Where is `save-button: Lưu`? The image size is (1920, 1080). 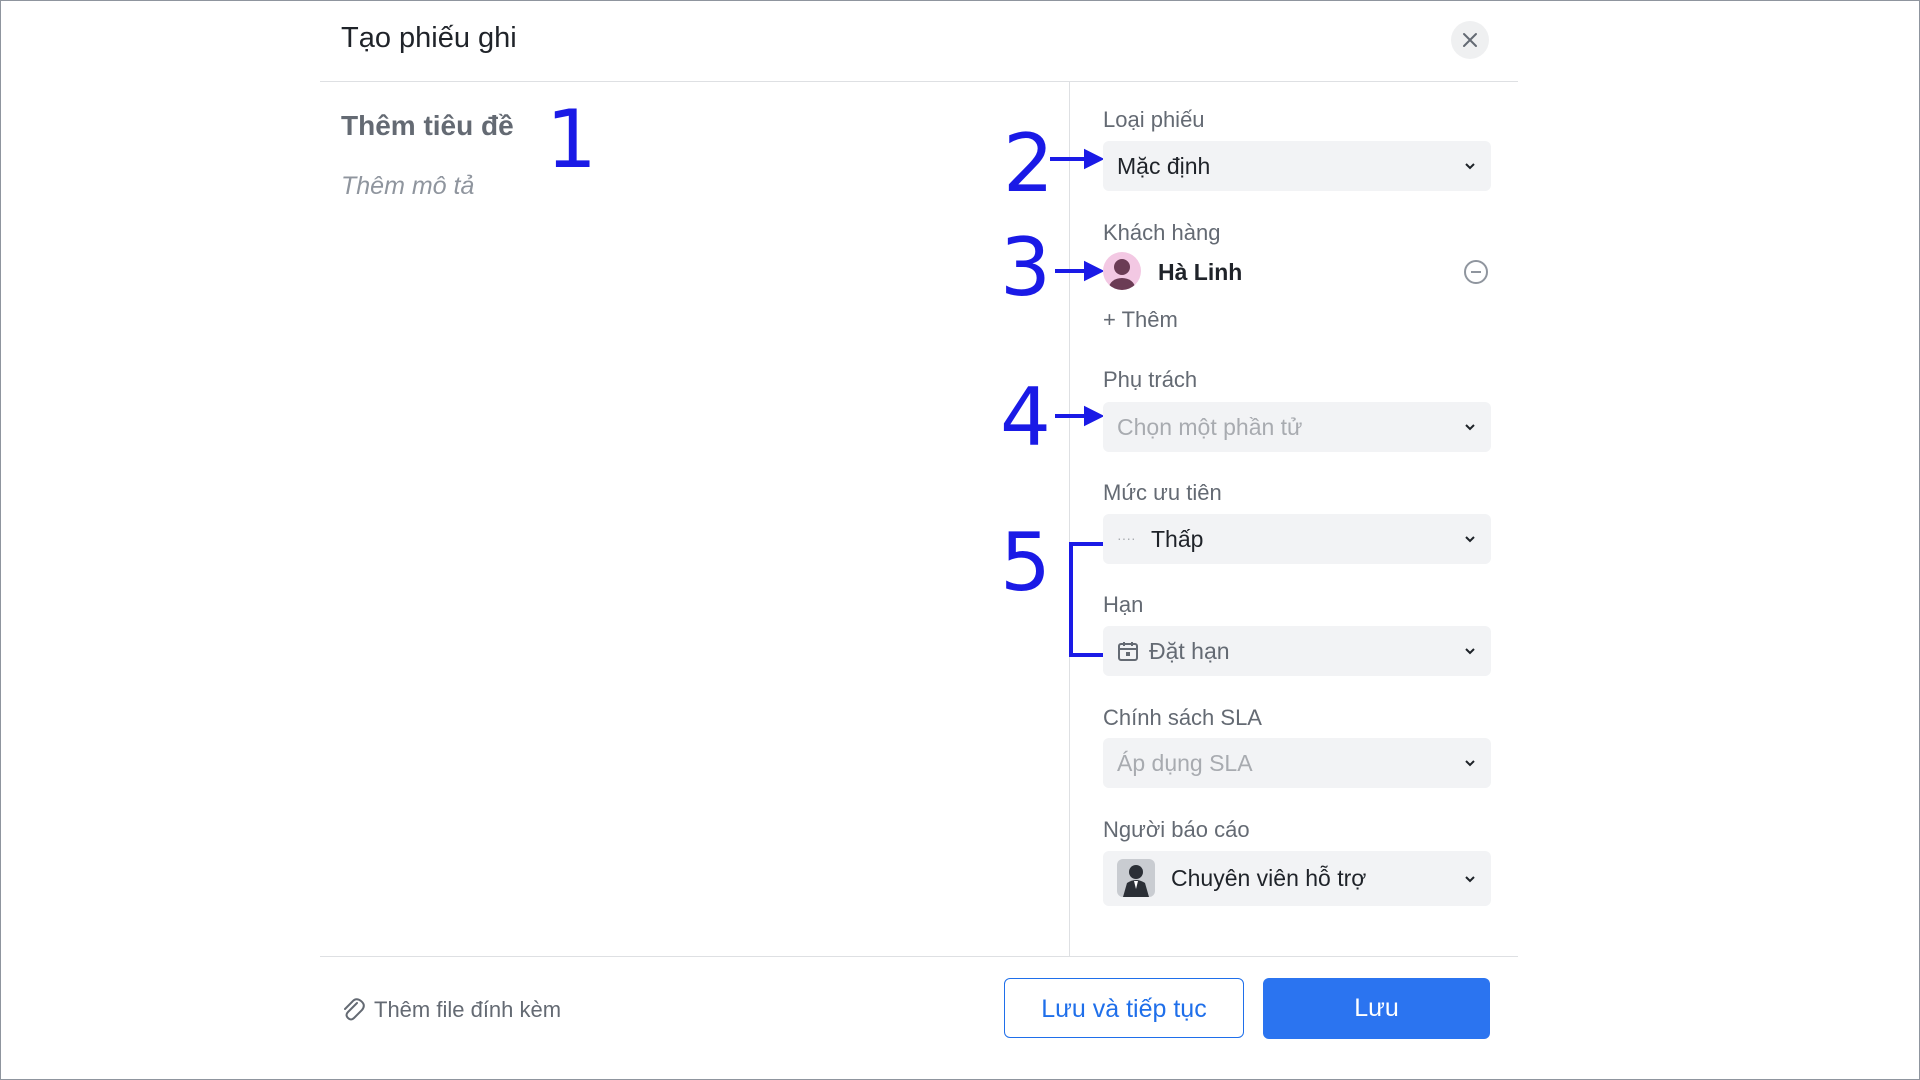
save-button: Lưu is located at coordinates (1376, 1008).